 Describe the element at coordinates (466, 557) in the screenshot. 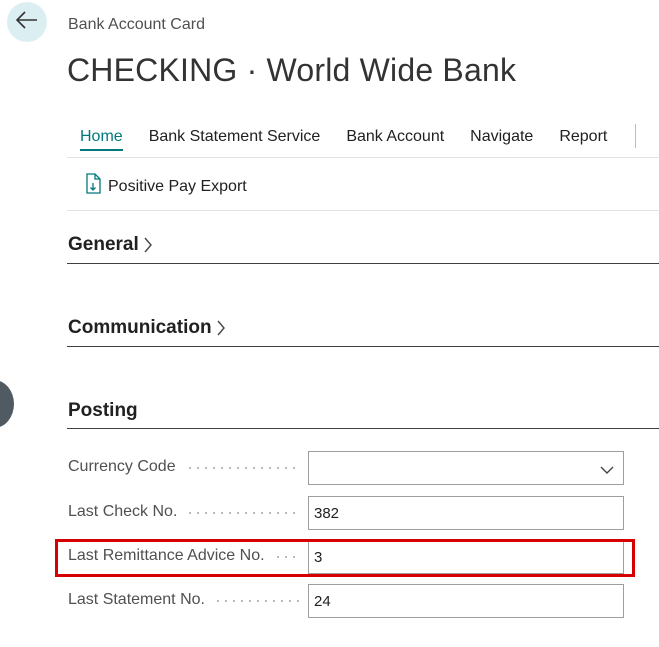

I see `last-remittance-advice-no-input` at that location.